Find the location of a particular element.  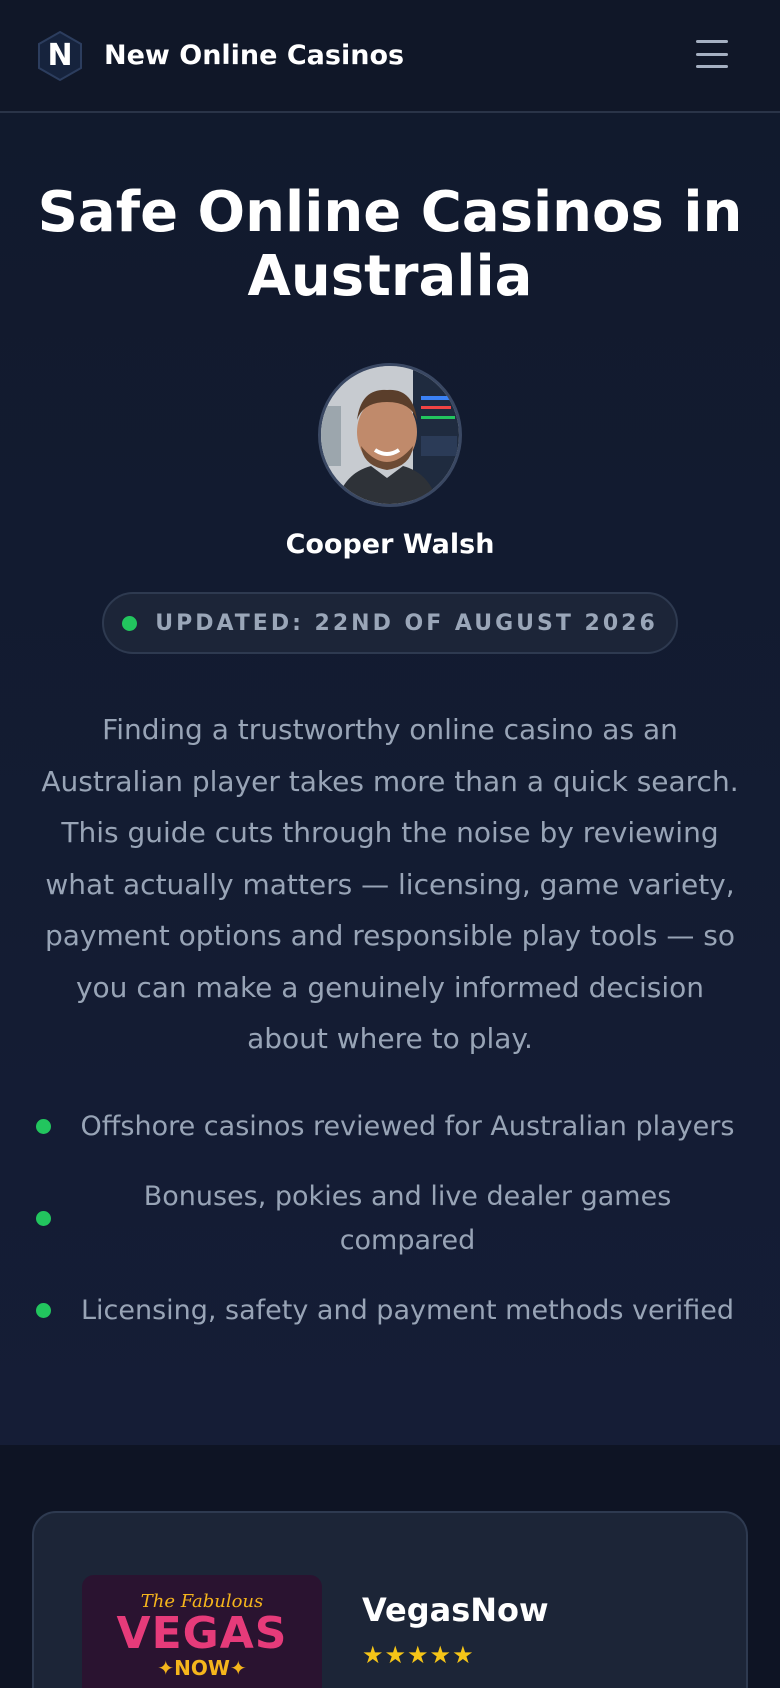

status-dot-icon is located at coordinates (130, 623).